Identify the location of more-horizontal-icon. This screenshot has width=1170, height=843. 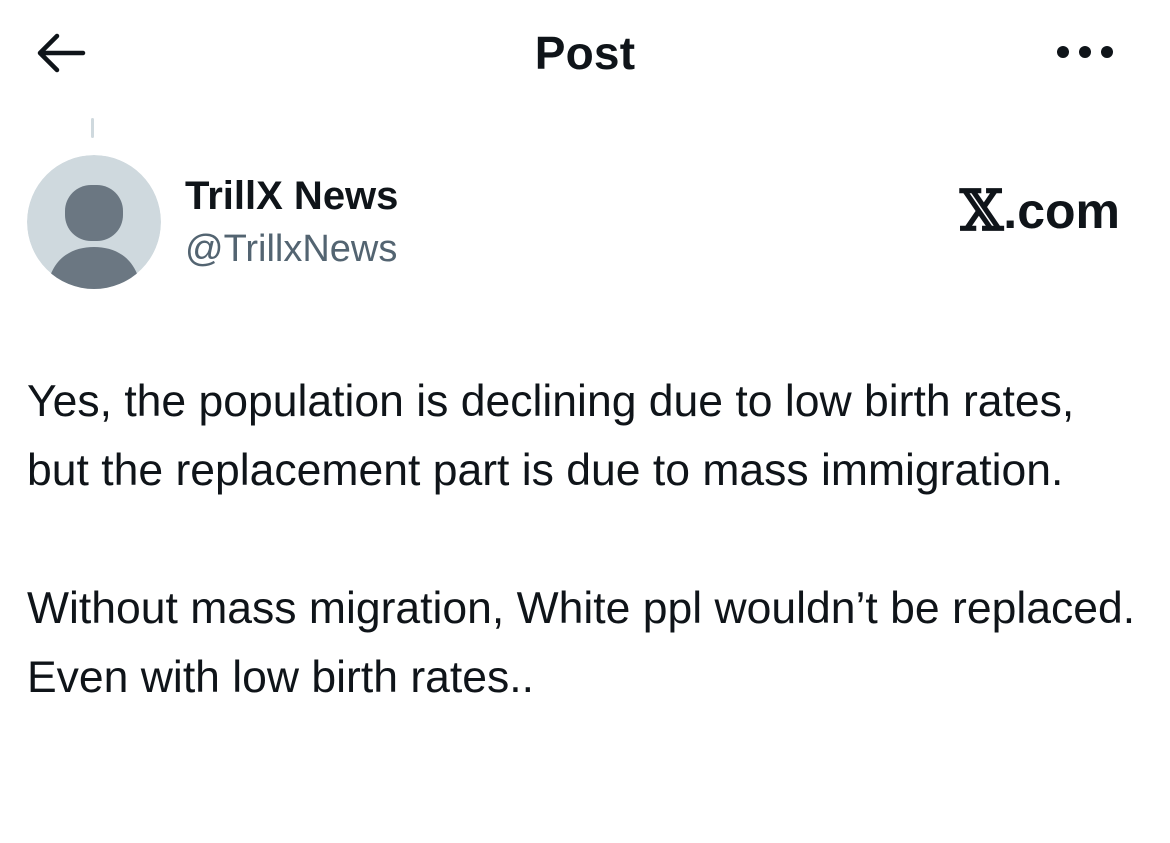
(1085, 52).